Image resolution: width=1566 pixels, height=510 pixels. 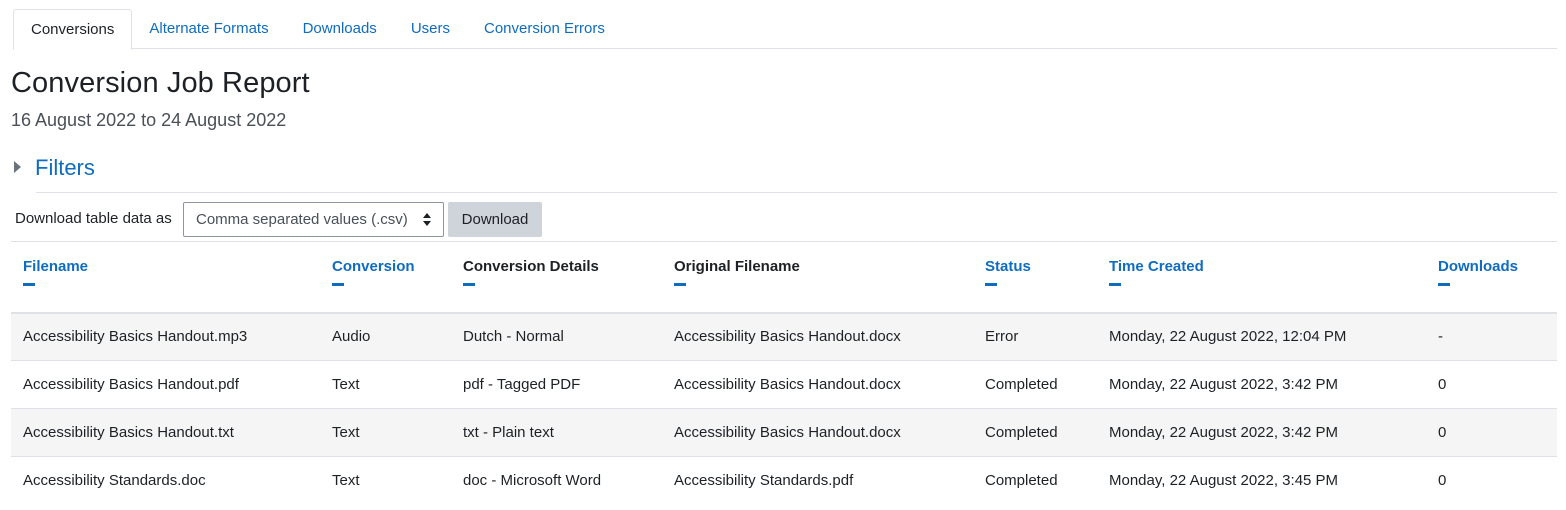 I want to click on download-format-selected-value: Comma separated values (.csv), so click(x=302, y=219).